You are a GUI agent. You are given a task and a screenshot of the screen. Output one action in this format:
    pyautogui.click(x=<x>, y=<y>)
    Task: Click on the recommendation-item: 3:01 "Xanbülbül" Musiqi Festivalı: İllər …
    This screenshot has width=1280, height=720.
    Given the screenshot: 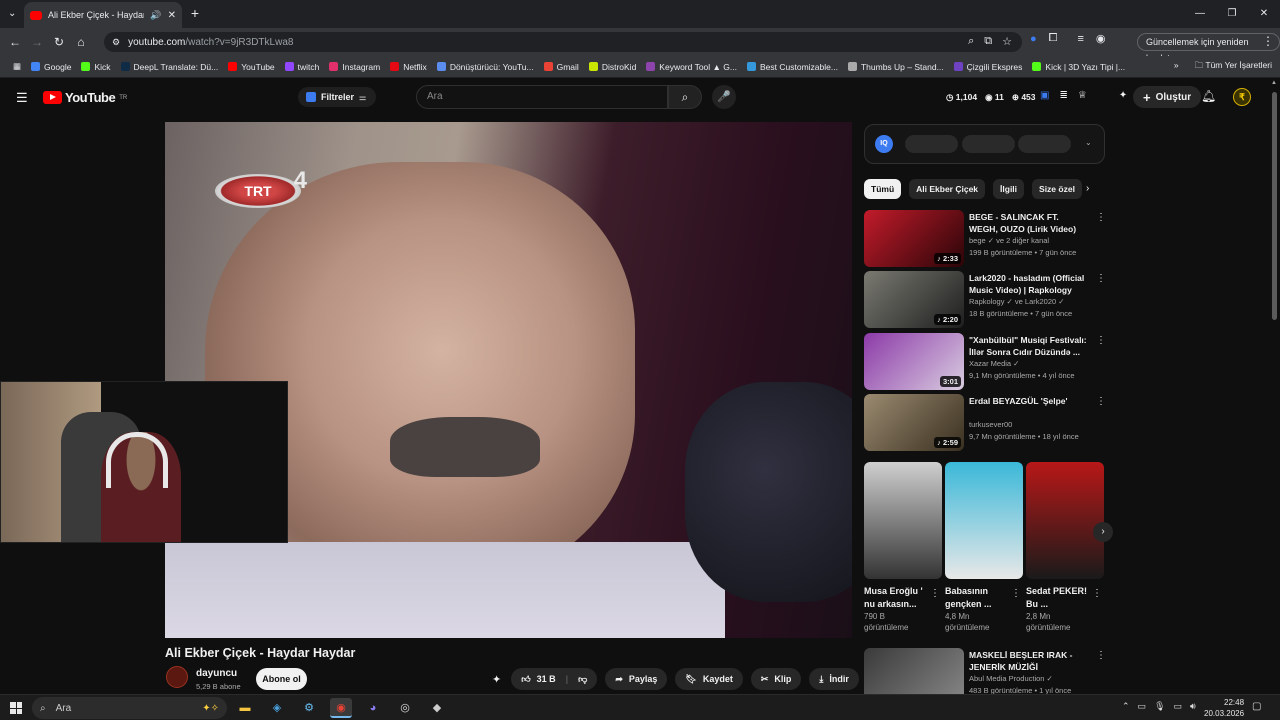 What is the action you would take?
    pyautogui.click(x=985, y=362)
    